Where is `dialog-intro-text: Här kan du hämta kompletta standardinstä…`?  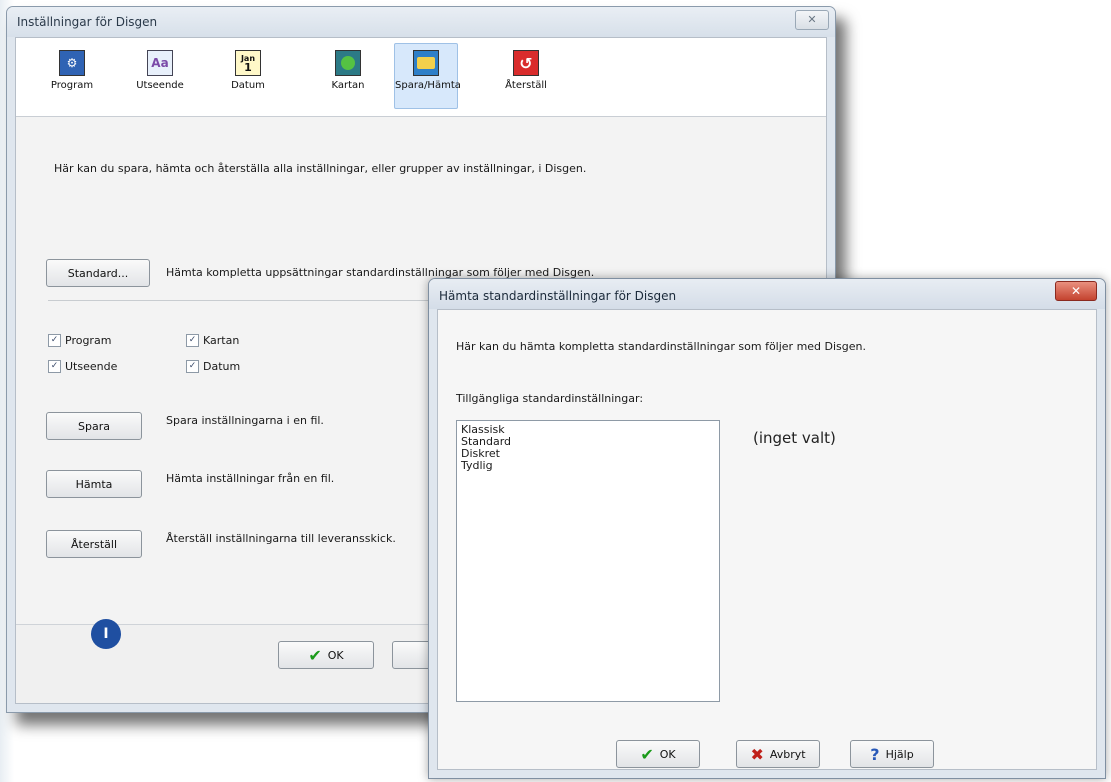
dialog-intro-text: Här kan du hämta kompletta standardinstä… is located at coordinates (661, 346).